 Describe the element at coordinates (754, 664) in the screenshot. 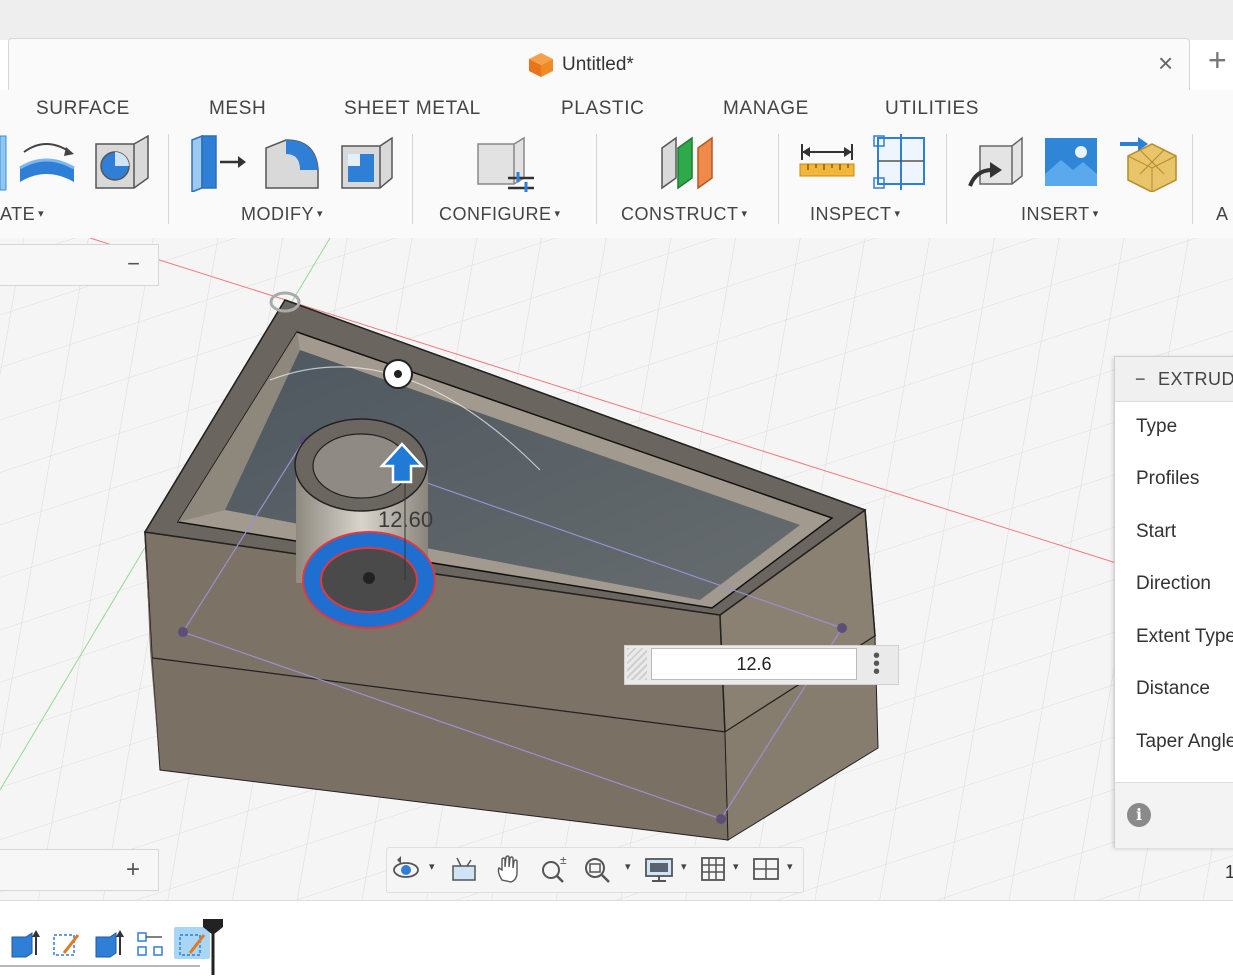

I see `distance-input` at that location.